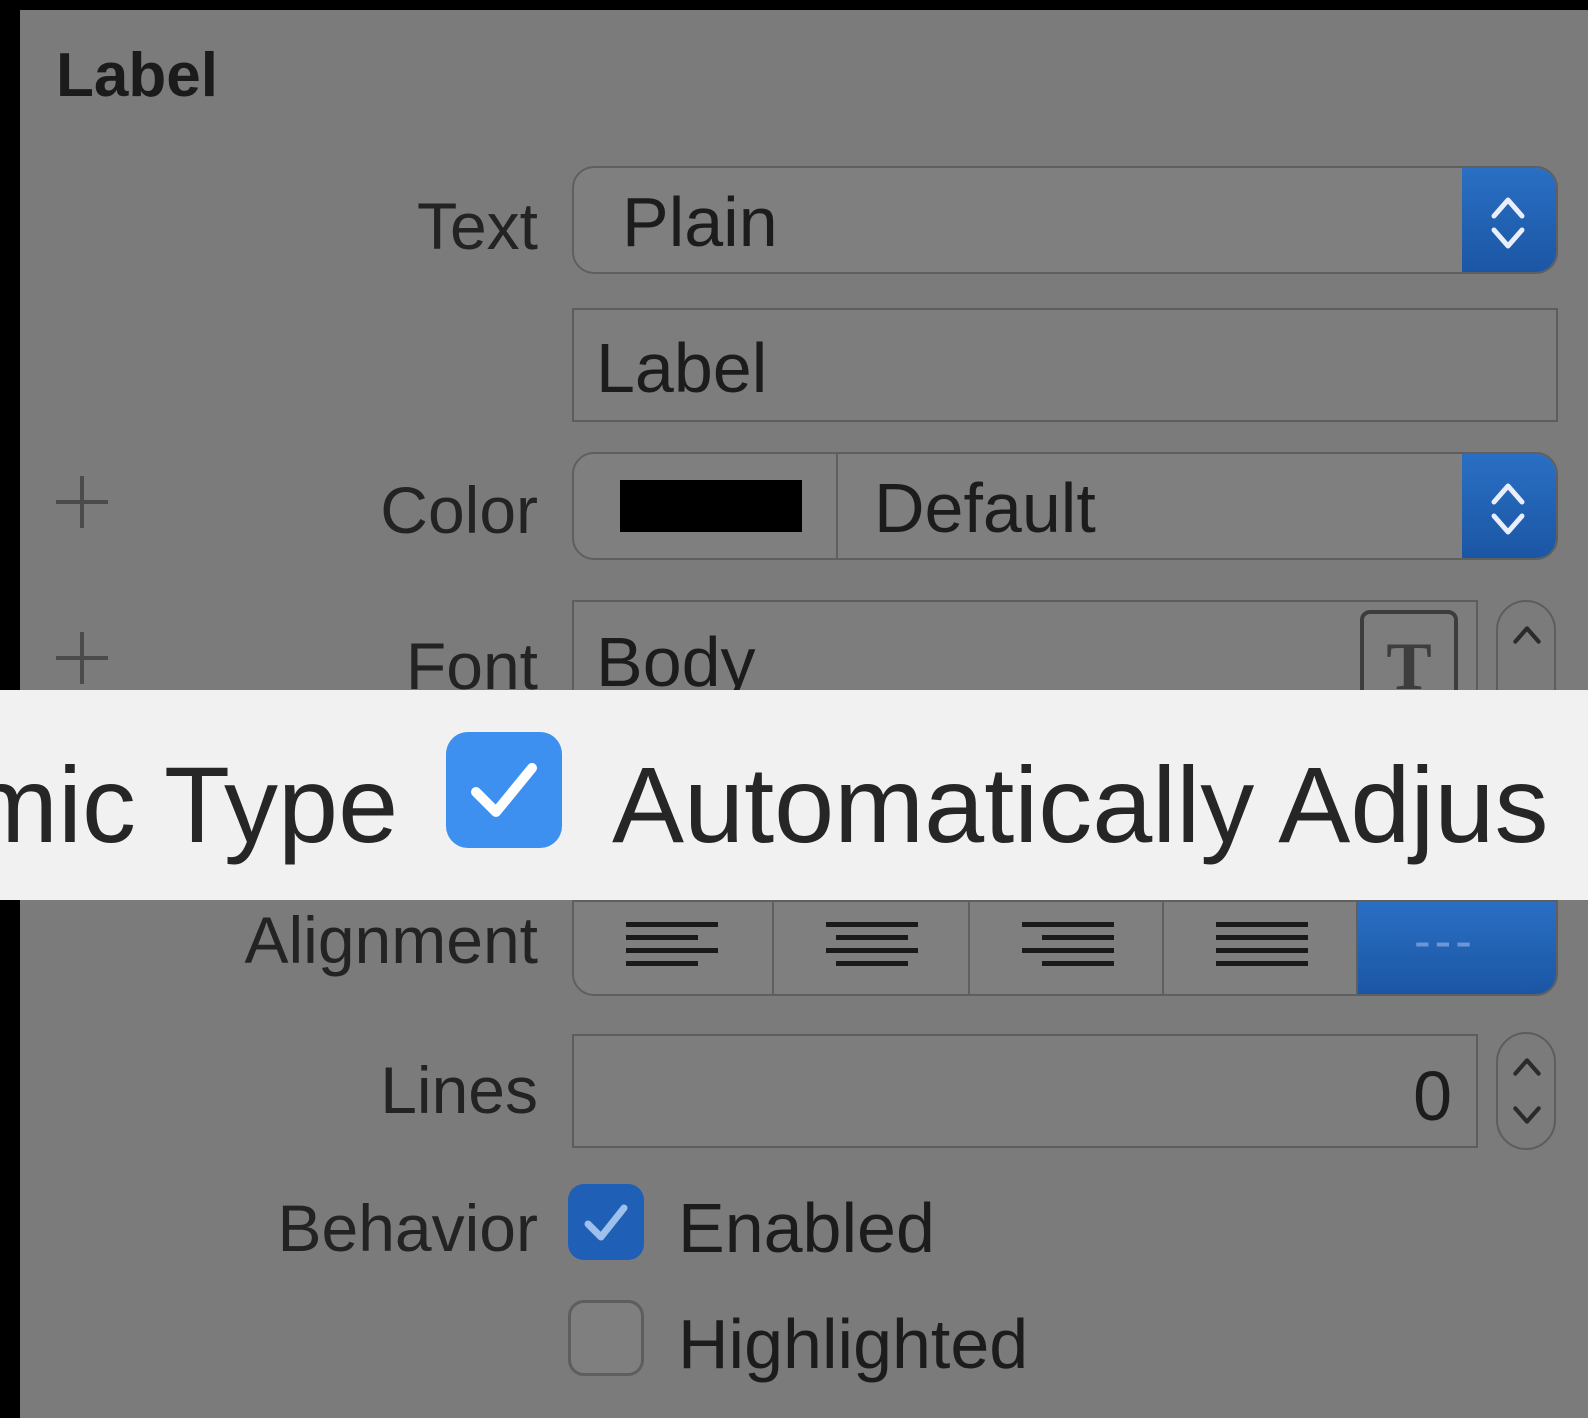  Describe the element at coordinates (137, 75) in the screenshot. I see `section-title: Label` at that location.